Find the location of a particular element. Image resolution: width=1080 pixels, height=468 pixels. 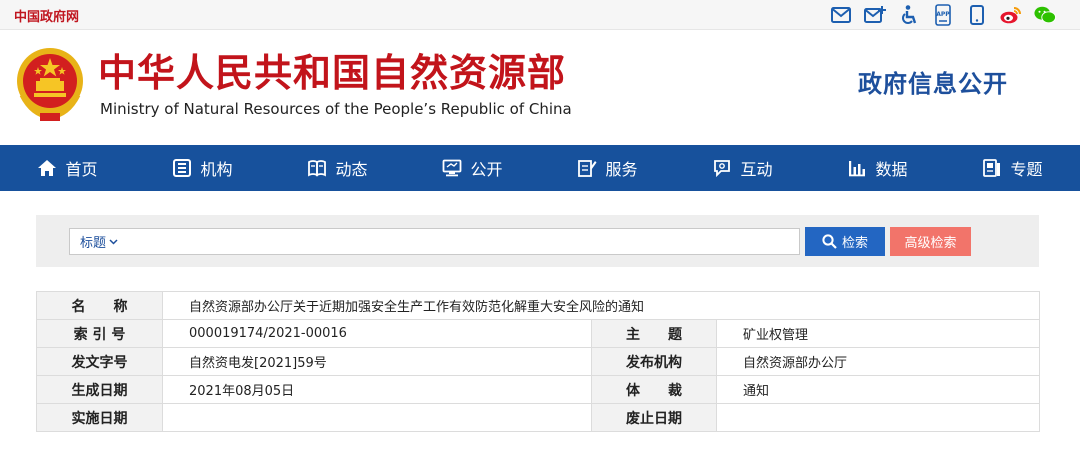

search-box: 标题 is located at coordinates (434, 241).